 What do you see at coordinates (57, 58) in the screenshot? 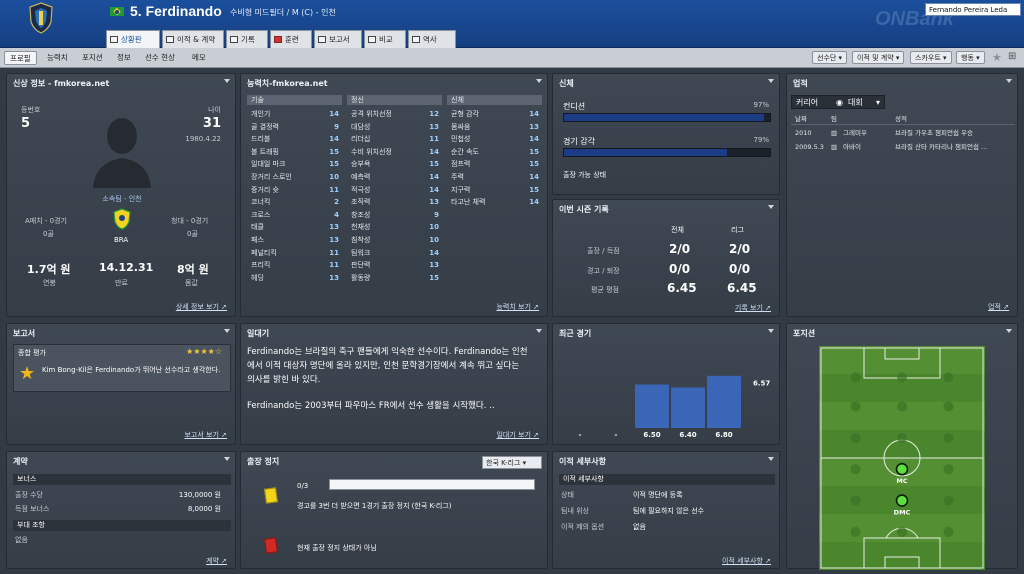
I see `subnav-attributes: 능력치` at bounding box center [57, 58].